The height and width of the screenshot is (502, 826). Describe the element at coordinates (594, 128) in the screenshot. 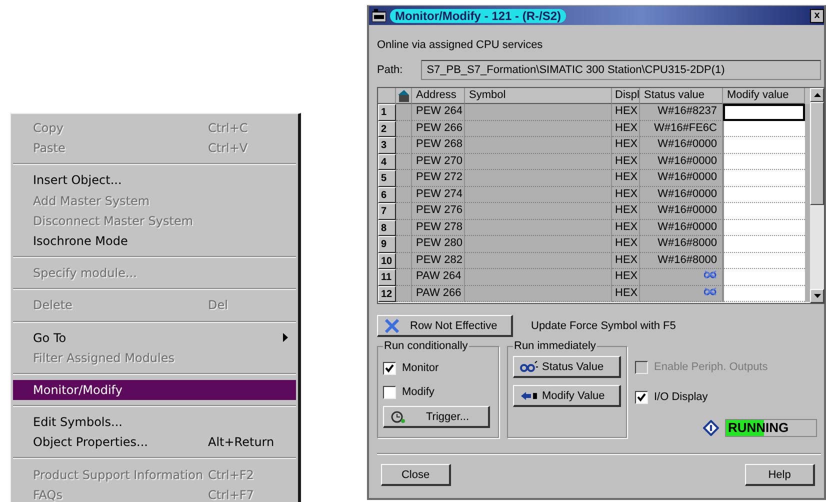

I see `table-row: 2 PEW 266 HEX W#16#FE6C` at that location.